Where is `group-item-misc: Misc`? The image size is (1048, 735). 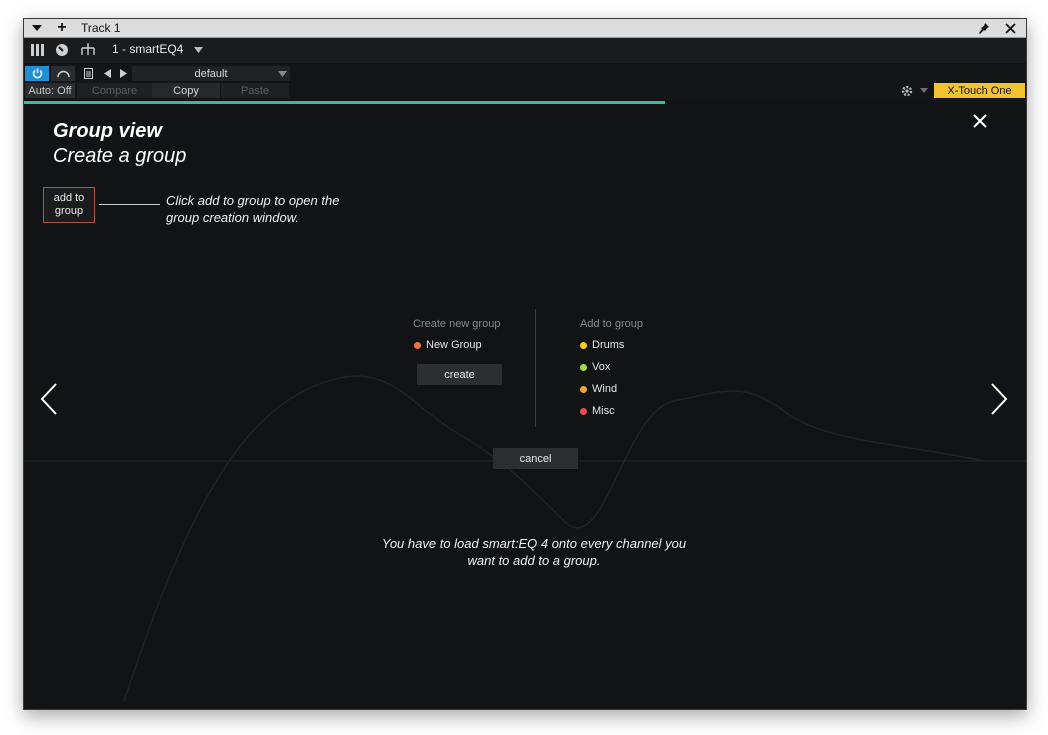 group-item-misc: Misc is located at coordinates (597, 411).